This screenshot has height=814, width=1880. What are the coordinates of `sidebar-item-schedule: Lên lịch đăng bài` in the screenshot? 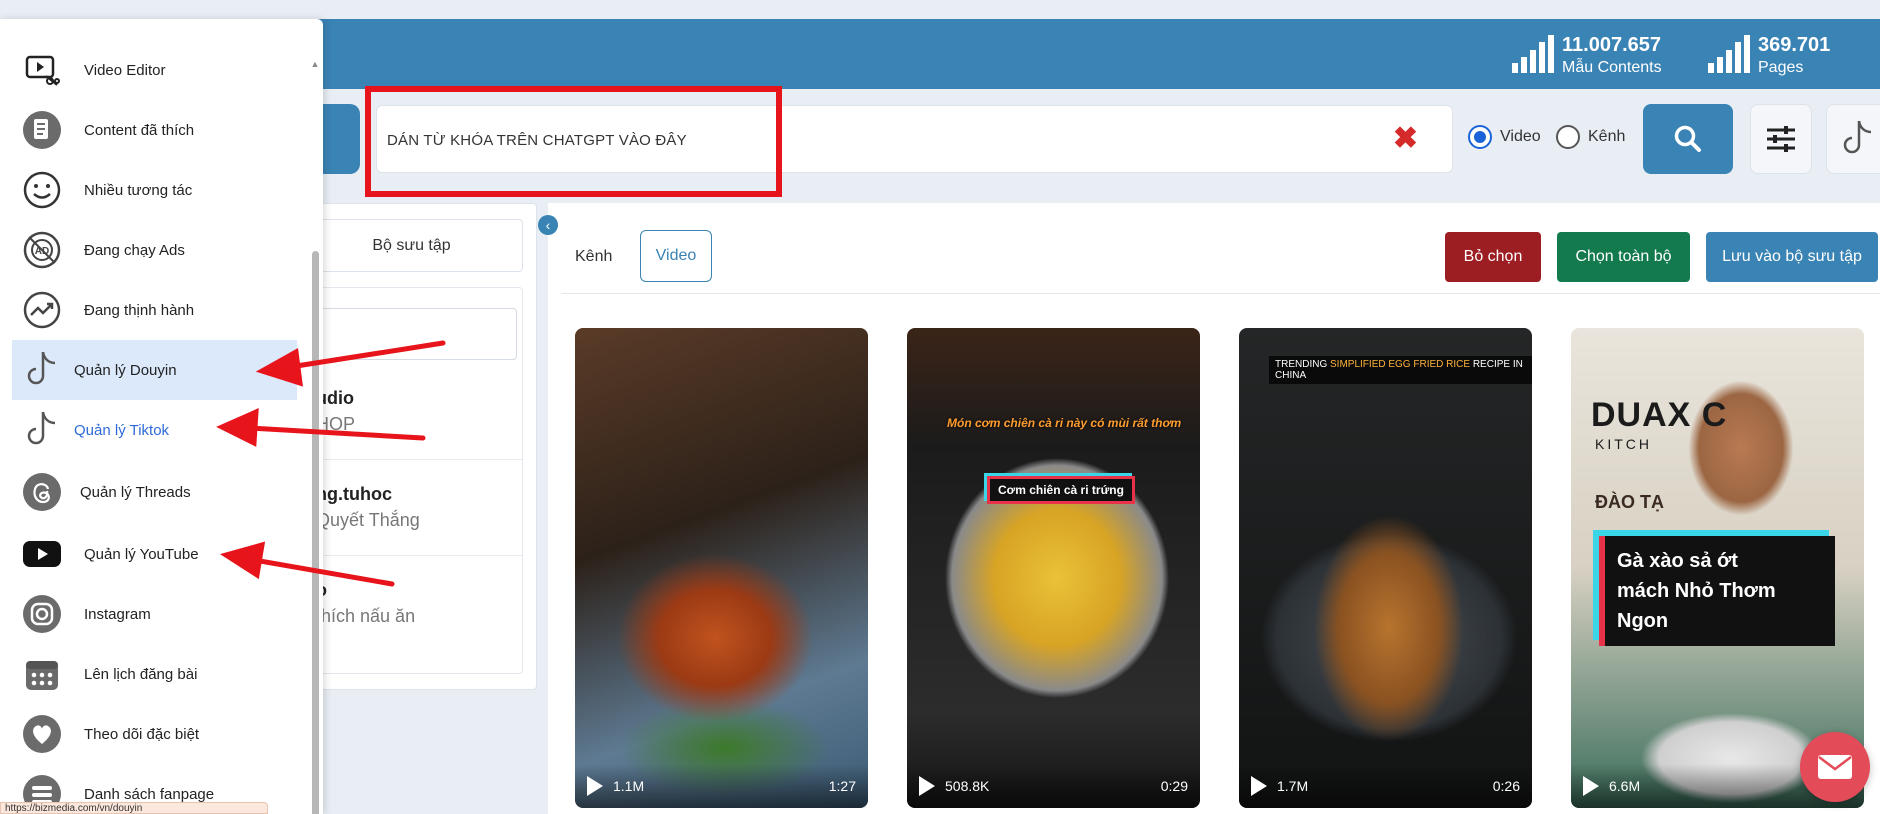 It's located at (154, 674).